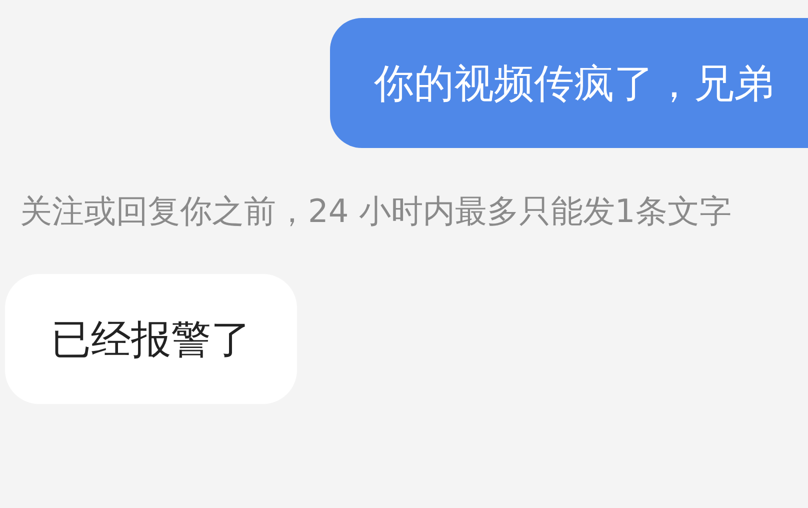 This screenshot has width=808, height=508. What do you see at coordinates (151, 339) in the screenshot?
I see `message-bubble: 已经报警了` at bounding box center [151, 339].